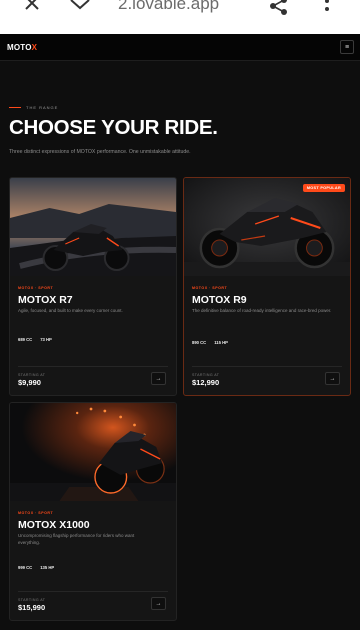  I want to click on spec-displacement: 890 CC, so click(199, 342).